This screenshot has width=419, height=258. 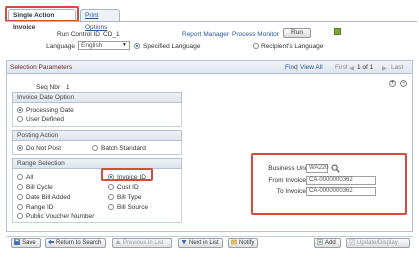 I want to click on bill-type-label: Bill Type, so click(x=129, y=197).